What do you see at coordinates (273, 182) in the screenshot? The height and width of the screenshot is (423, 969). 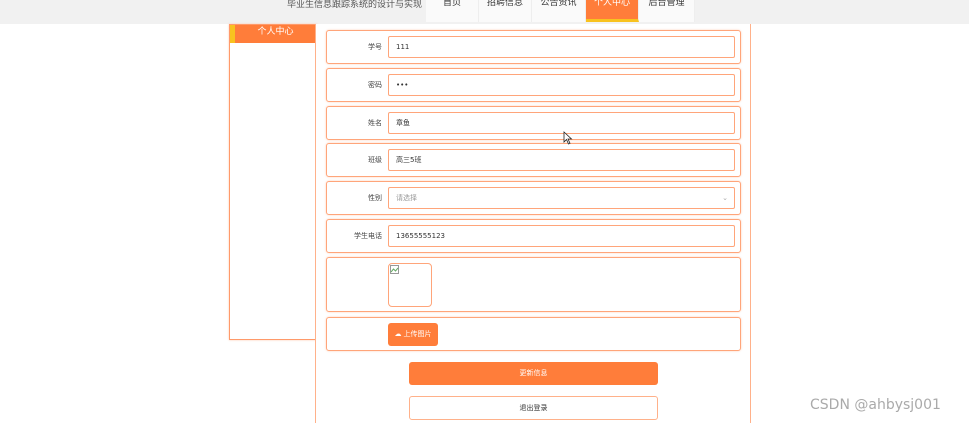 I see `sidebar: 个人中心` at bounding box center [273, 182].